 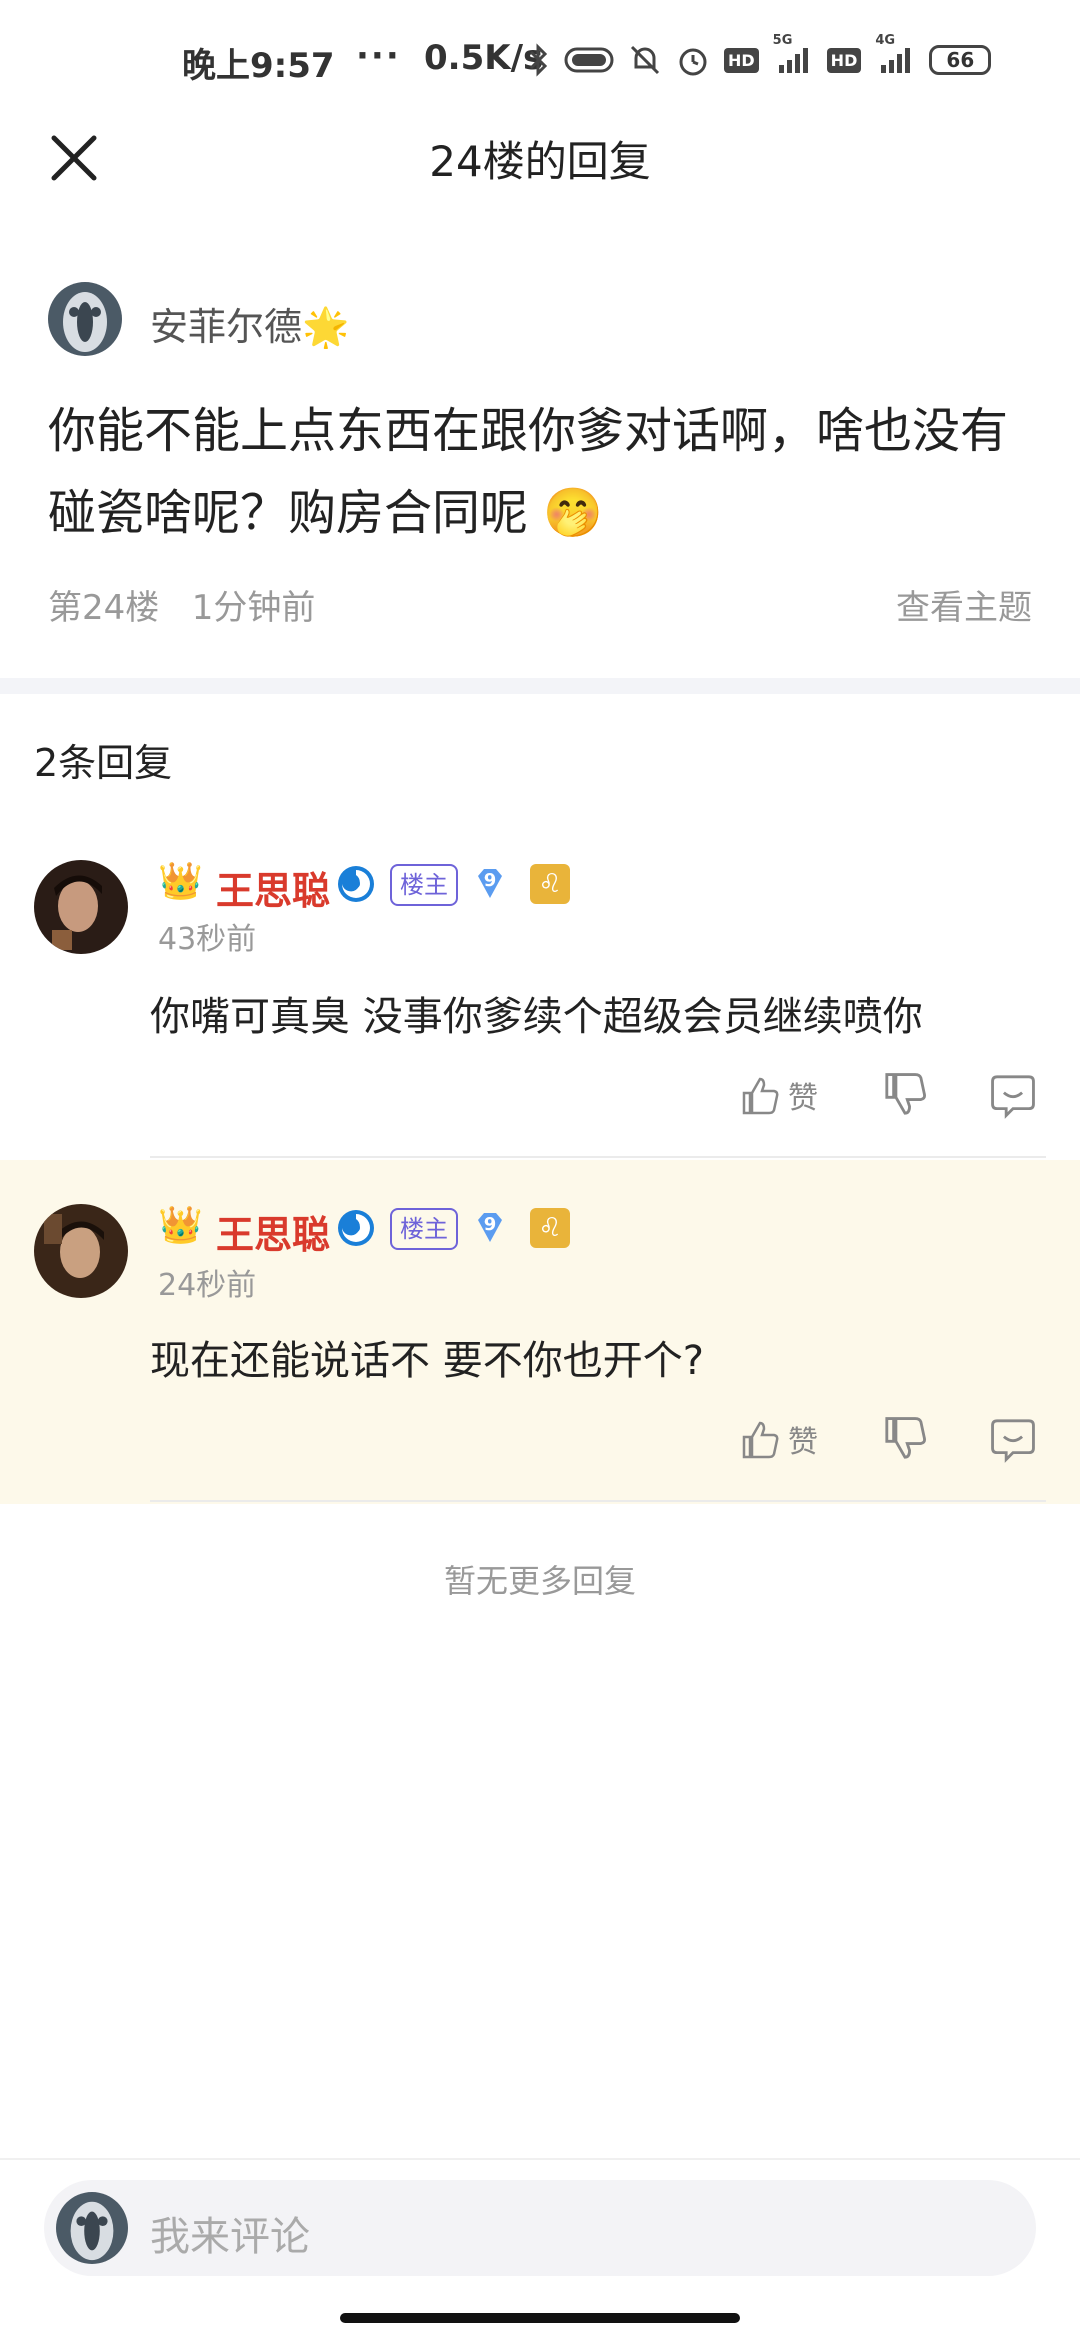 I want to click on reply-item: 👑 王思聪 楼主 9 ♌ 43秒前 你嘴可真臭 没事你爹续个超级会员继续喷你 赞, so click(x=540, y=1000).